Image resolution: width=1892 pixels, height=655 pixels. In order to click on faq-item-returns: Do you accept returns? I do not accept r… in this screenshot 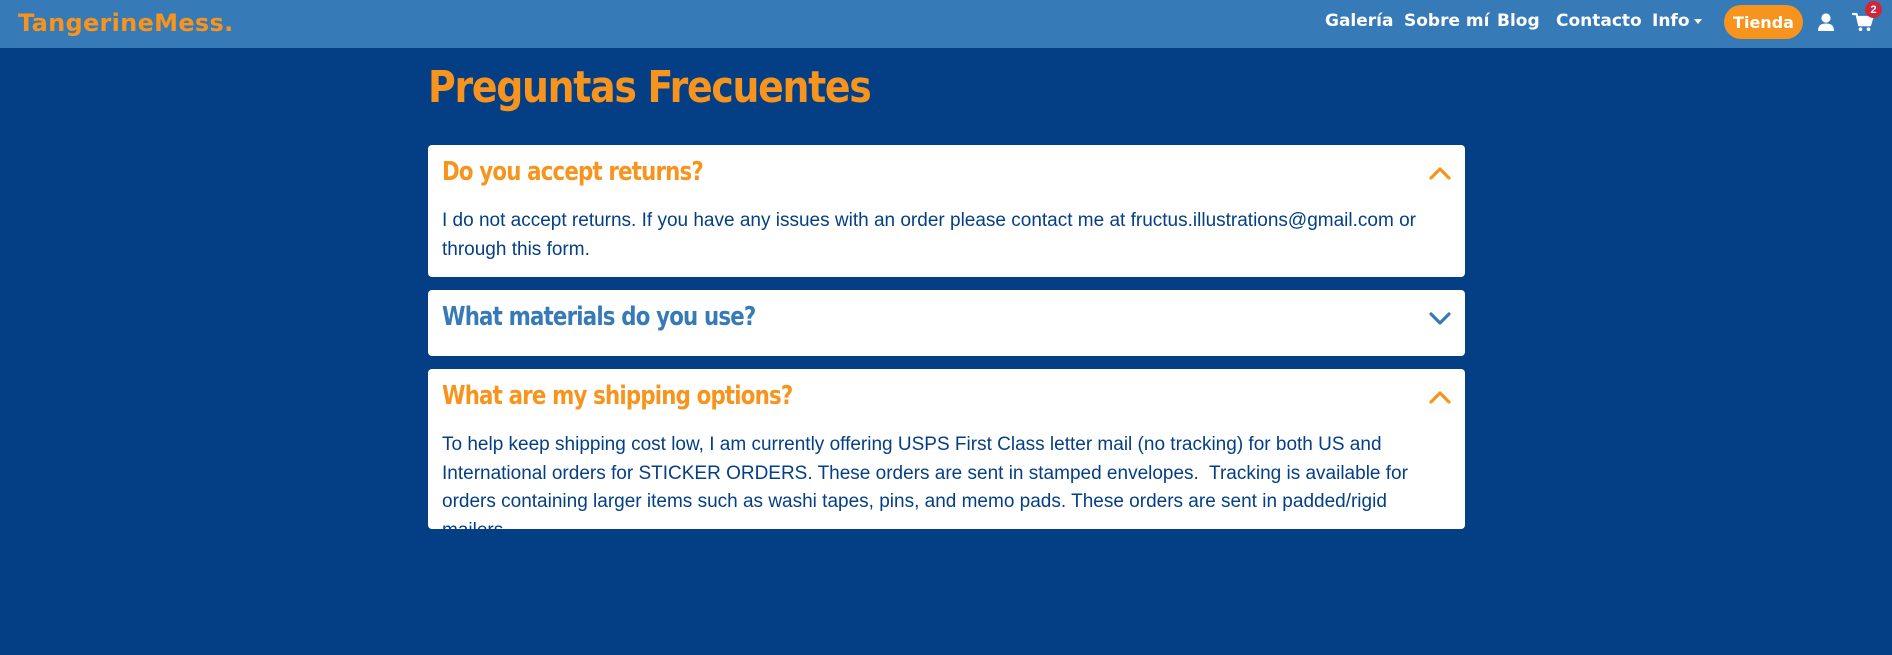, I will do `click(946, 211)`.